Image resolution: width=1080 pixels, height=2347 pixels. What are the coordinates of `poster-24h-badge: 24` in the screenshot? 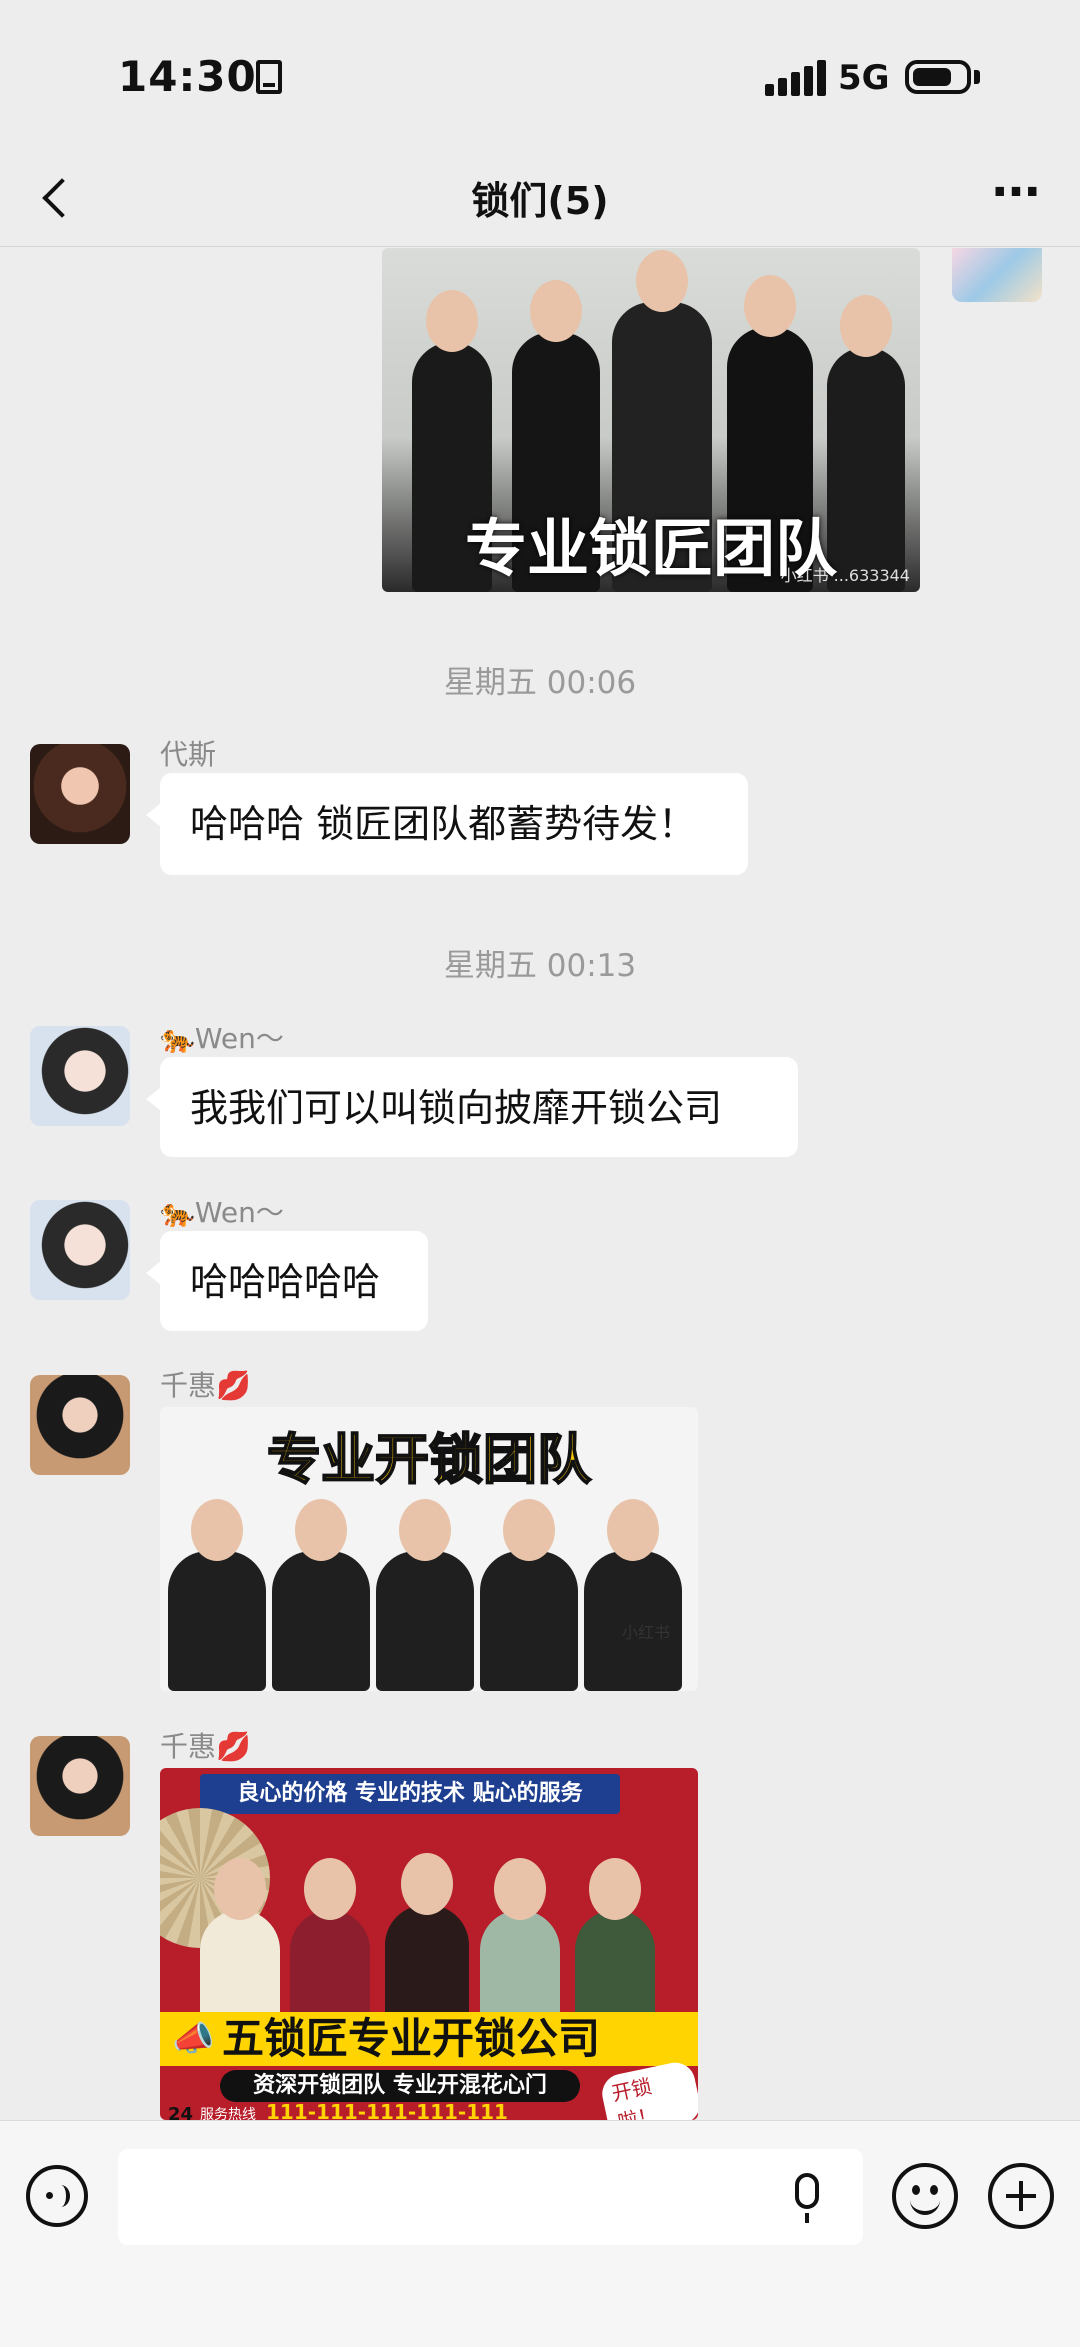 It's located at (181, 2112).